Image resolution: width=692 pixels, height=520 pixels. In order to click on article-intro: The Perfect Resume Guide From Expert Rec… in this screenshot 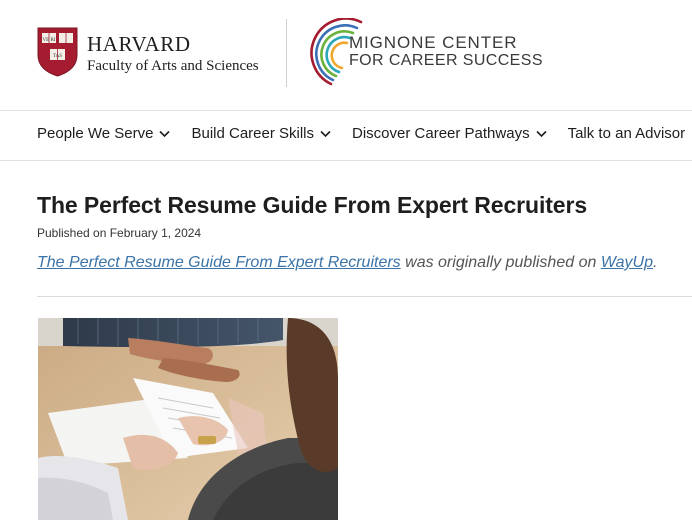, I will do `click(347, 263)`.